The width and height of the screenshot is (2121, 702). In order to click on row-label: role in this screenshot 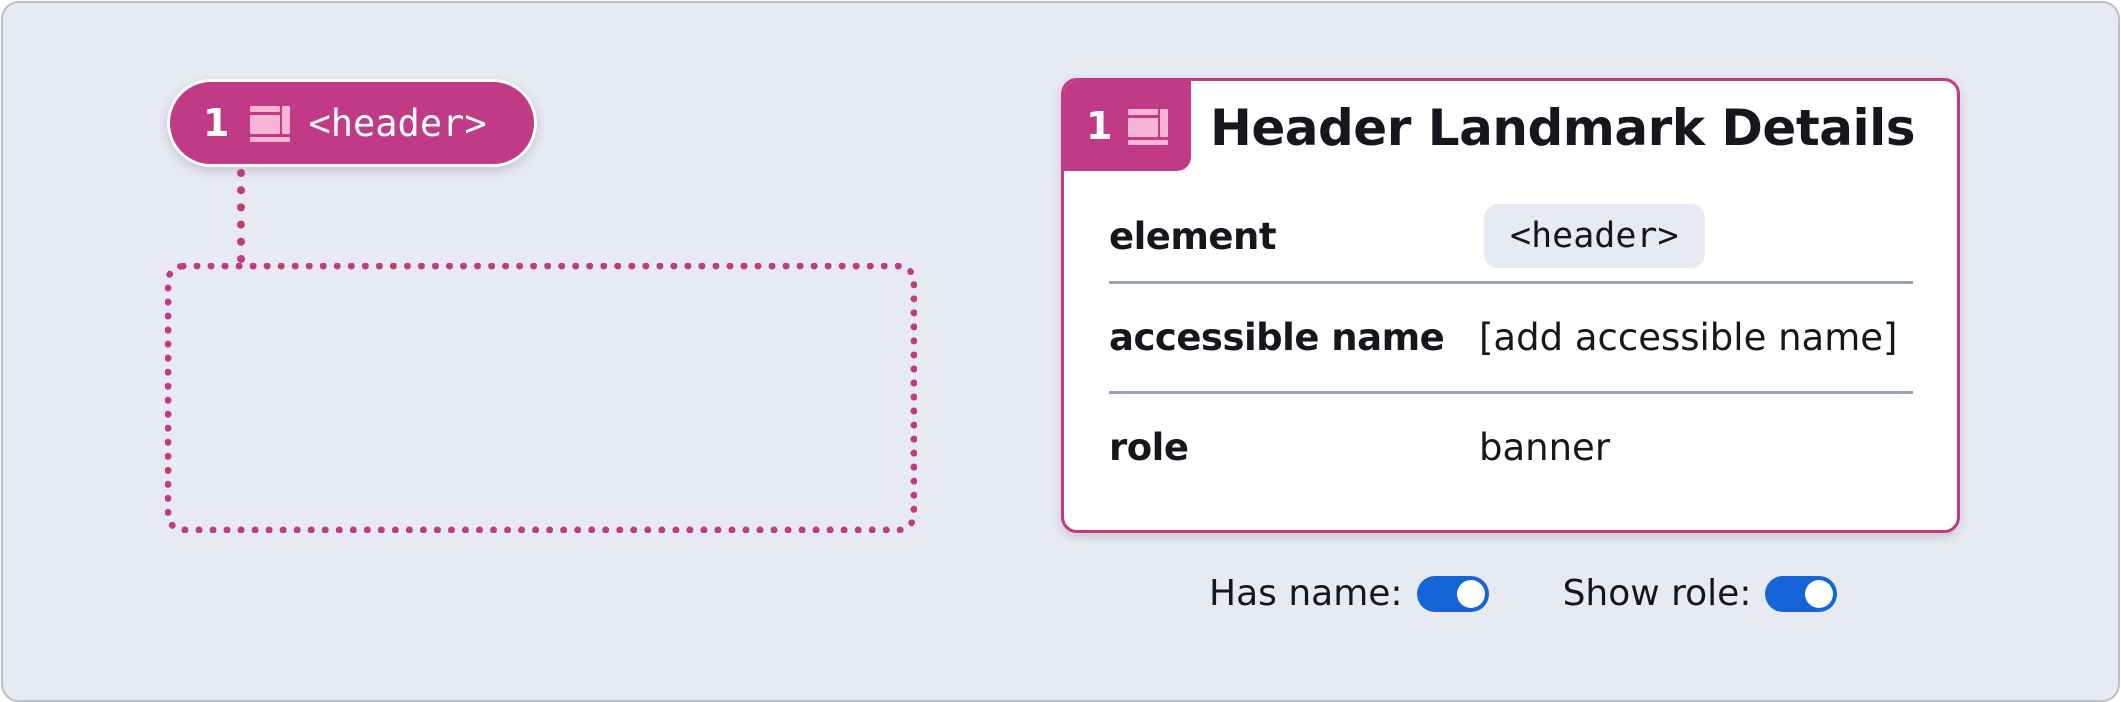, I will do `click(1149, 447)`.